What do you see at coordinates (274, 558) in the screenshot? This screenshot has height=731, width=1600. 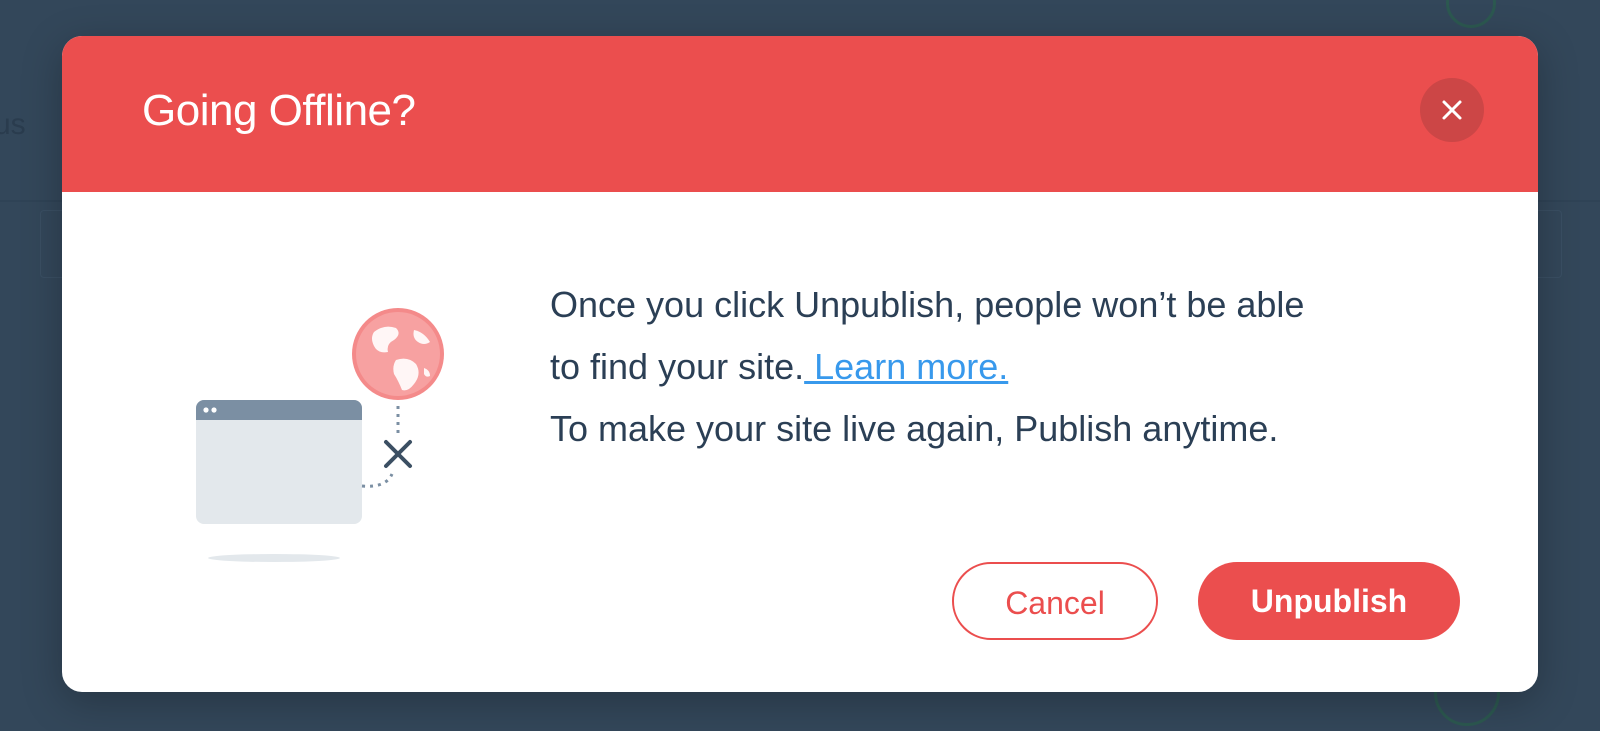 I see `shadow-shape` at bounding box center [274, 558].